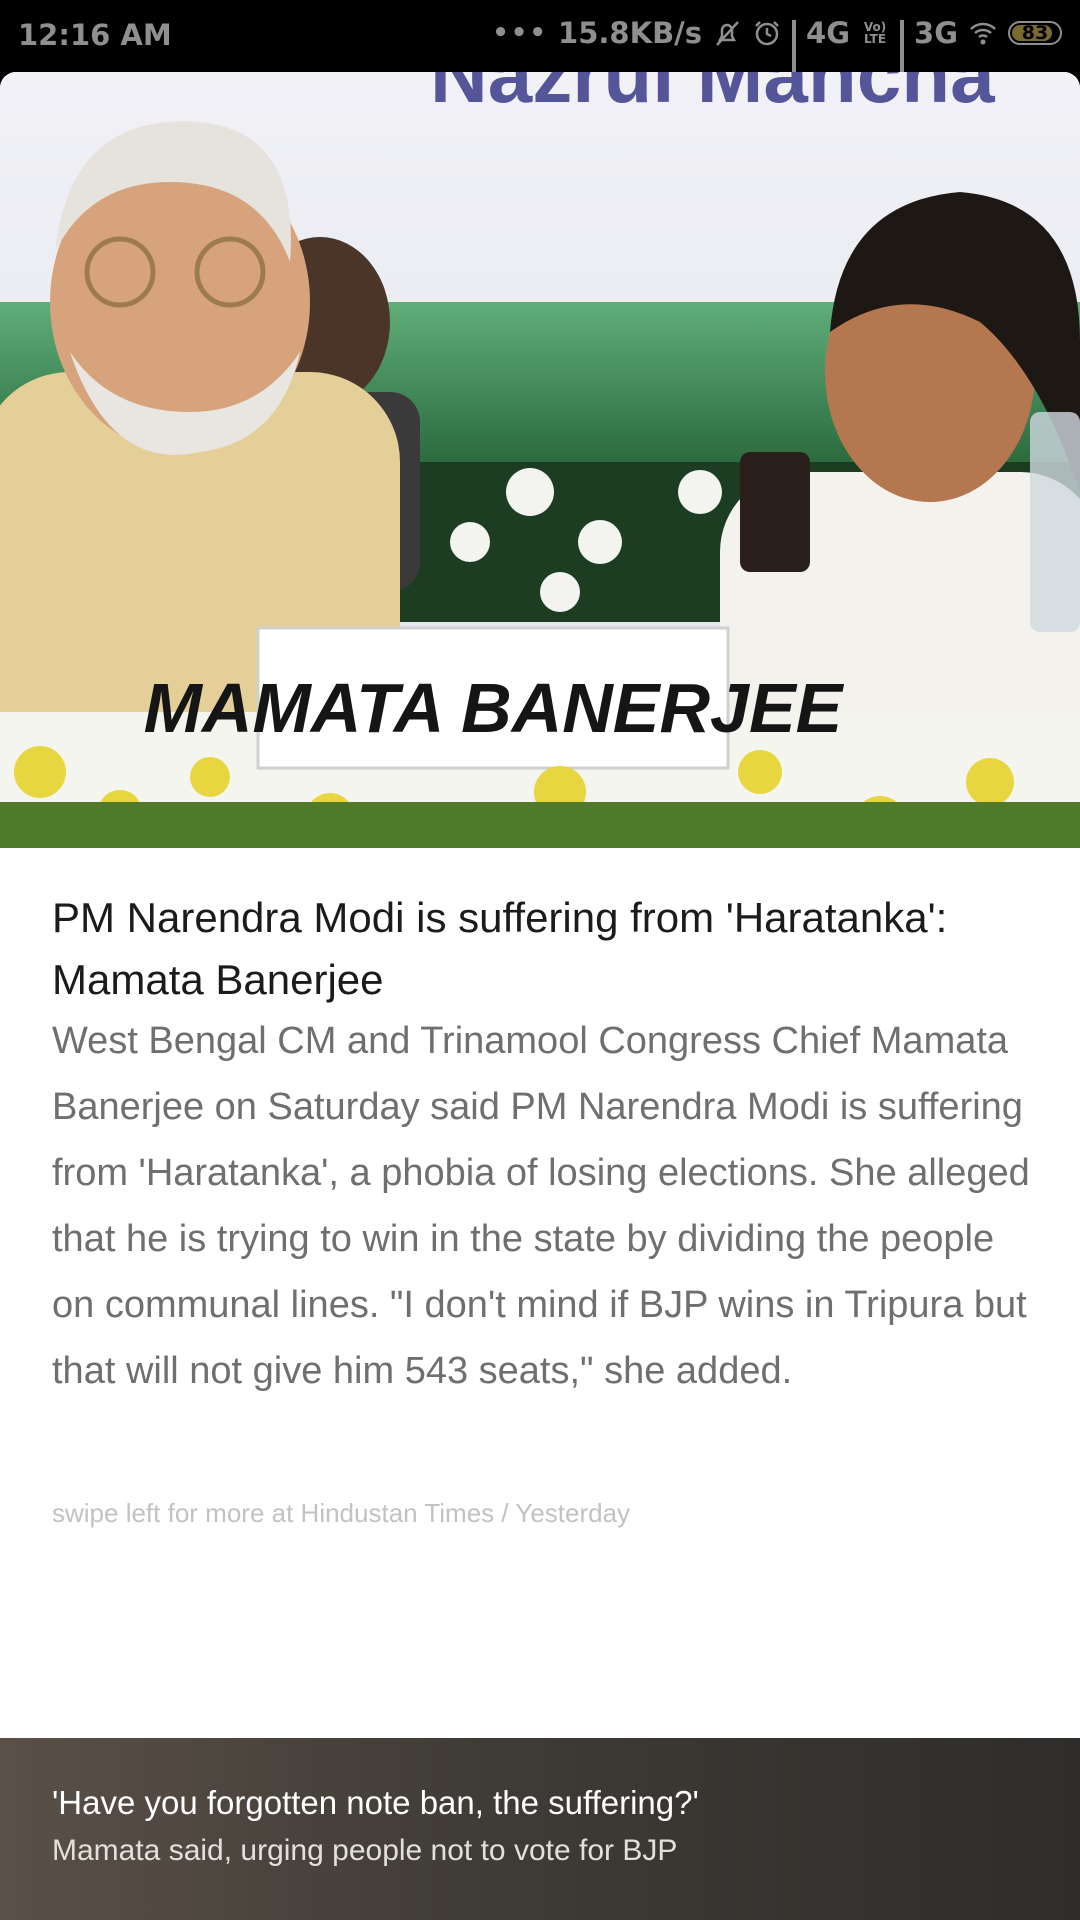  I want to click on network-type-1: 4G, so click(828, 33).